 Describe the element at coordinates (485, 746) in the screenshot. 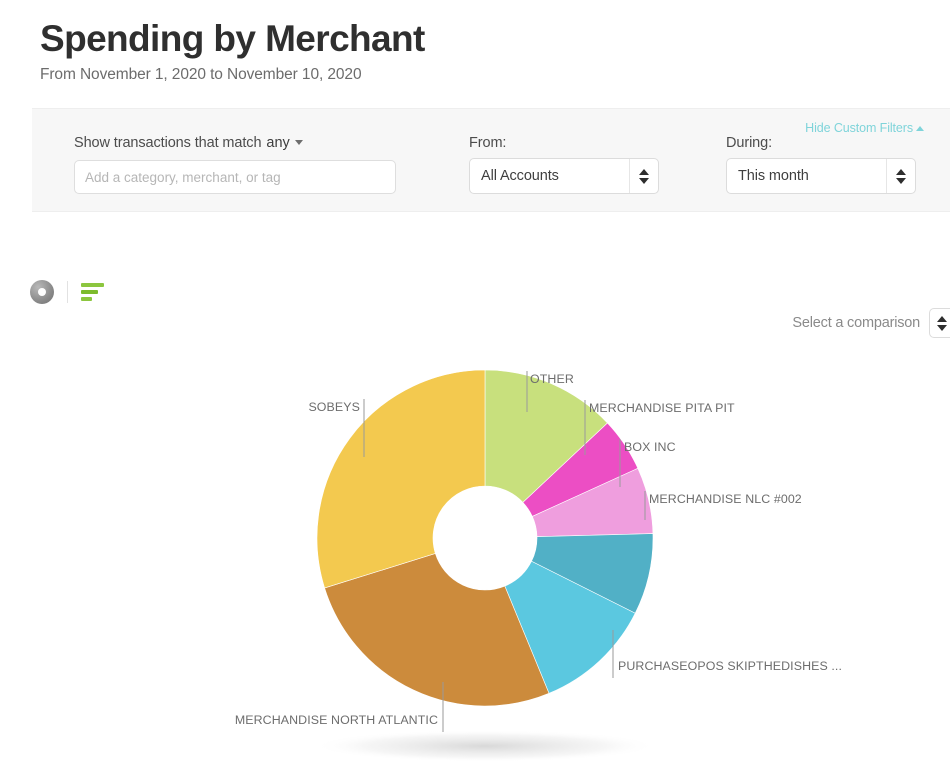

I see `donut-shadow` at that location.